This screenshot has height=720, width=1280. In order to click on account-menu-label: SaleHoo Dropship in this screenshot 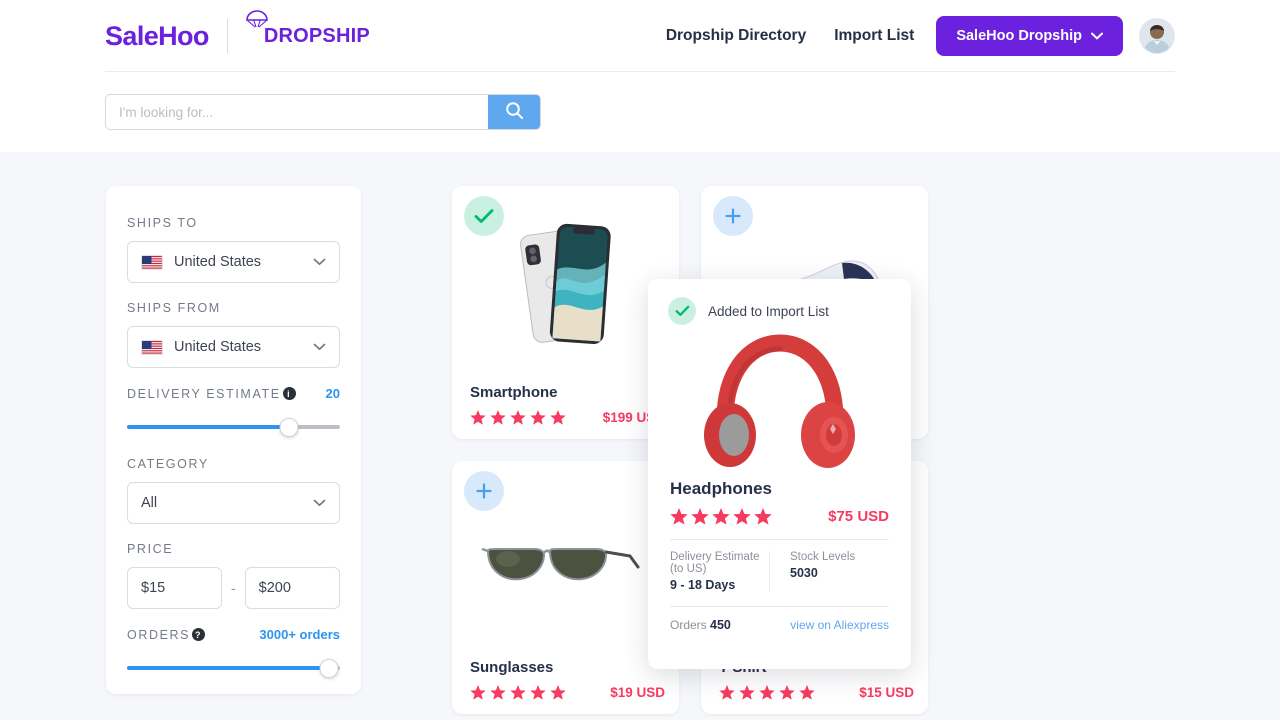, I will do `click(1019, 36)`.